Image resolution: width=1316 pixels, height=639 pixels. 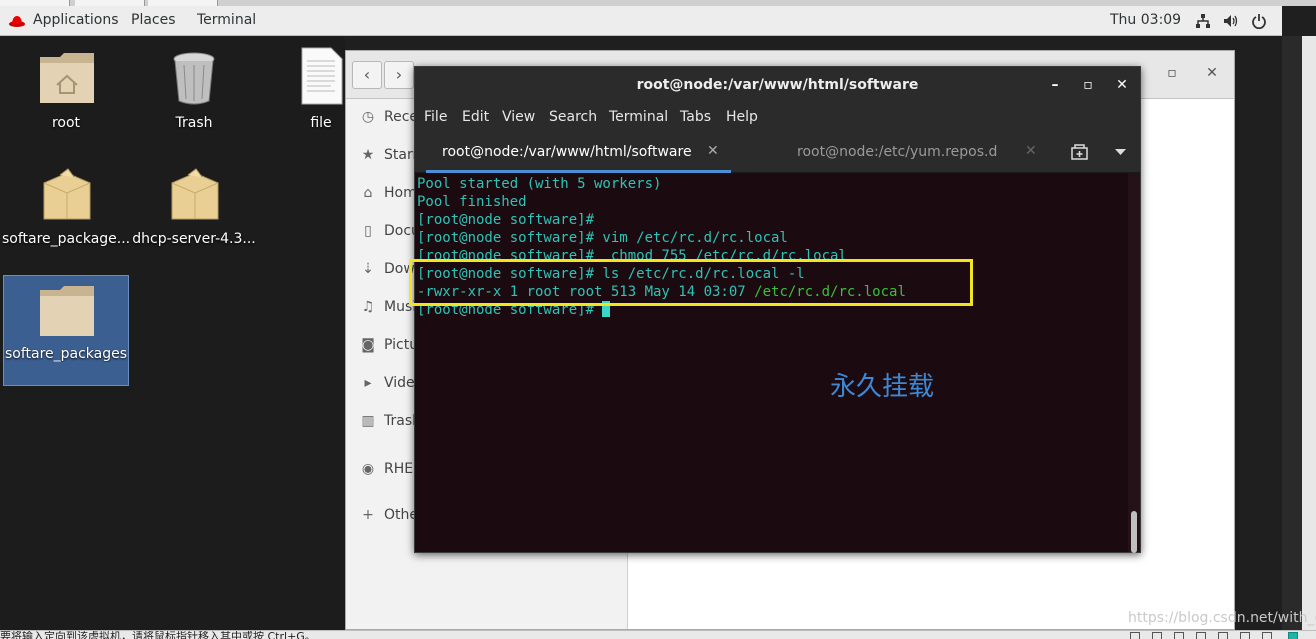 What do you see at coordinates (399, 383) in the screenshot?
I see `sidebar-item-label: Vide` at bounding box center [399, 383].